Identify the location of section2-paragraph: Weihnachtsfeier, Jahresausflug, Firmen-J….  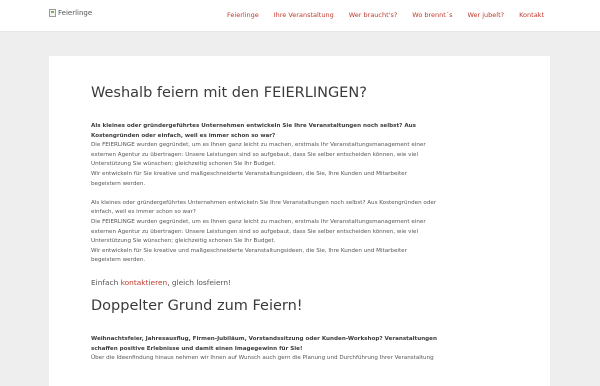
(301, 349).